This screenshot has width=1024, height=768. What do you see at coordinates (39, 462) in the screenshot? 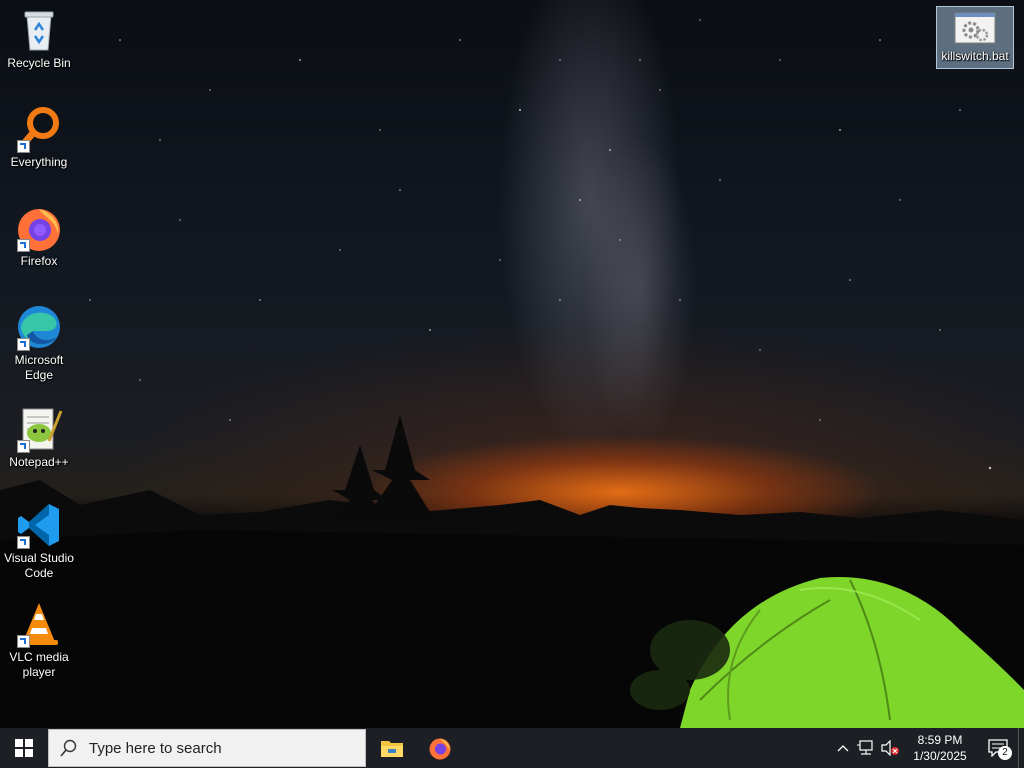
I see `desktop-icon-label: Notepad++` at bounding box center [39, 462].